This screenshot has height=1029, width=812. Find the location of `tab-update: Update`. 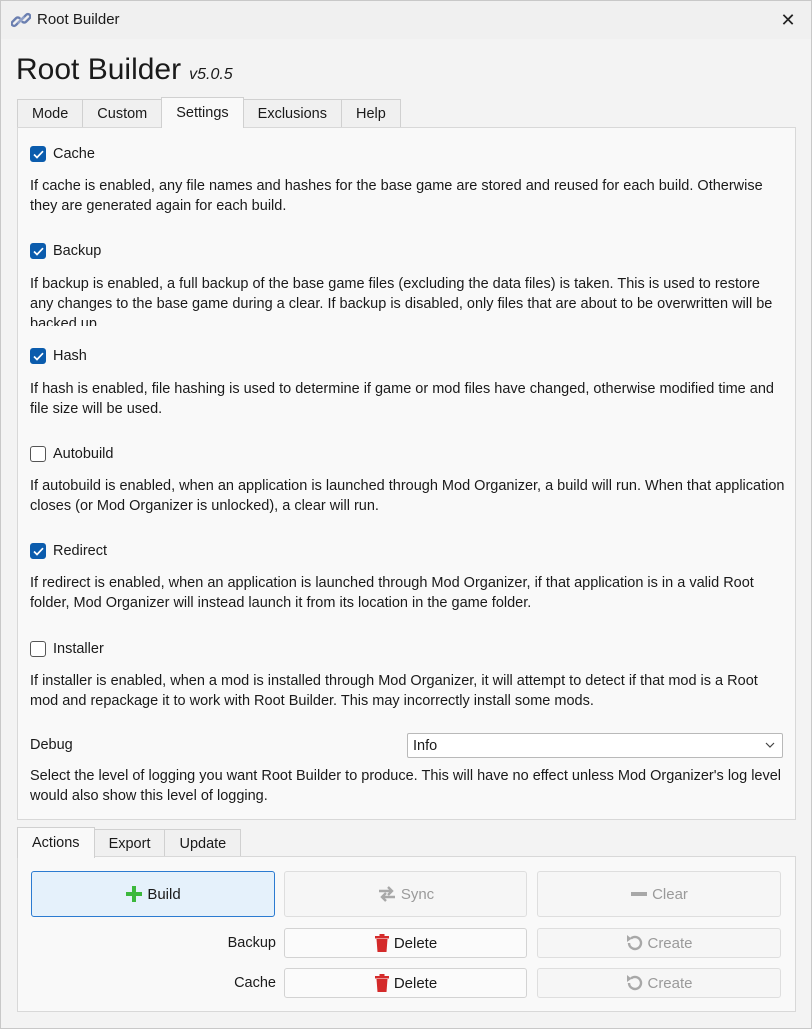

tab-update: Update is located at coordinates (203, 843).